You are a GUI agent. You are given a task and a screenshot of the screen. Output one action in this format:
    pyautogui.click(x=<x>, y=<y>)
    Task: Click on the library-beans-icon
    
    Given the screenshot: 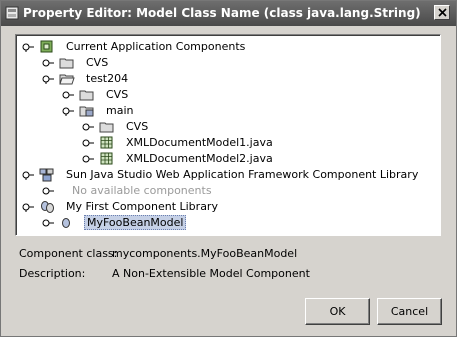 What is the action you would take?
    pyautogui.click(x=47, y=207)
    